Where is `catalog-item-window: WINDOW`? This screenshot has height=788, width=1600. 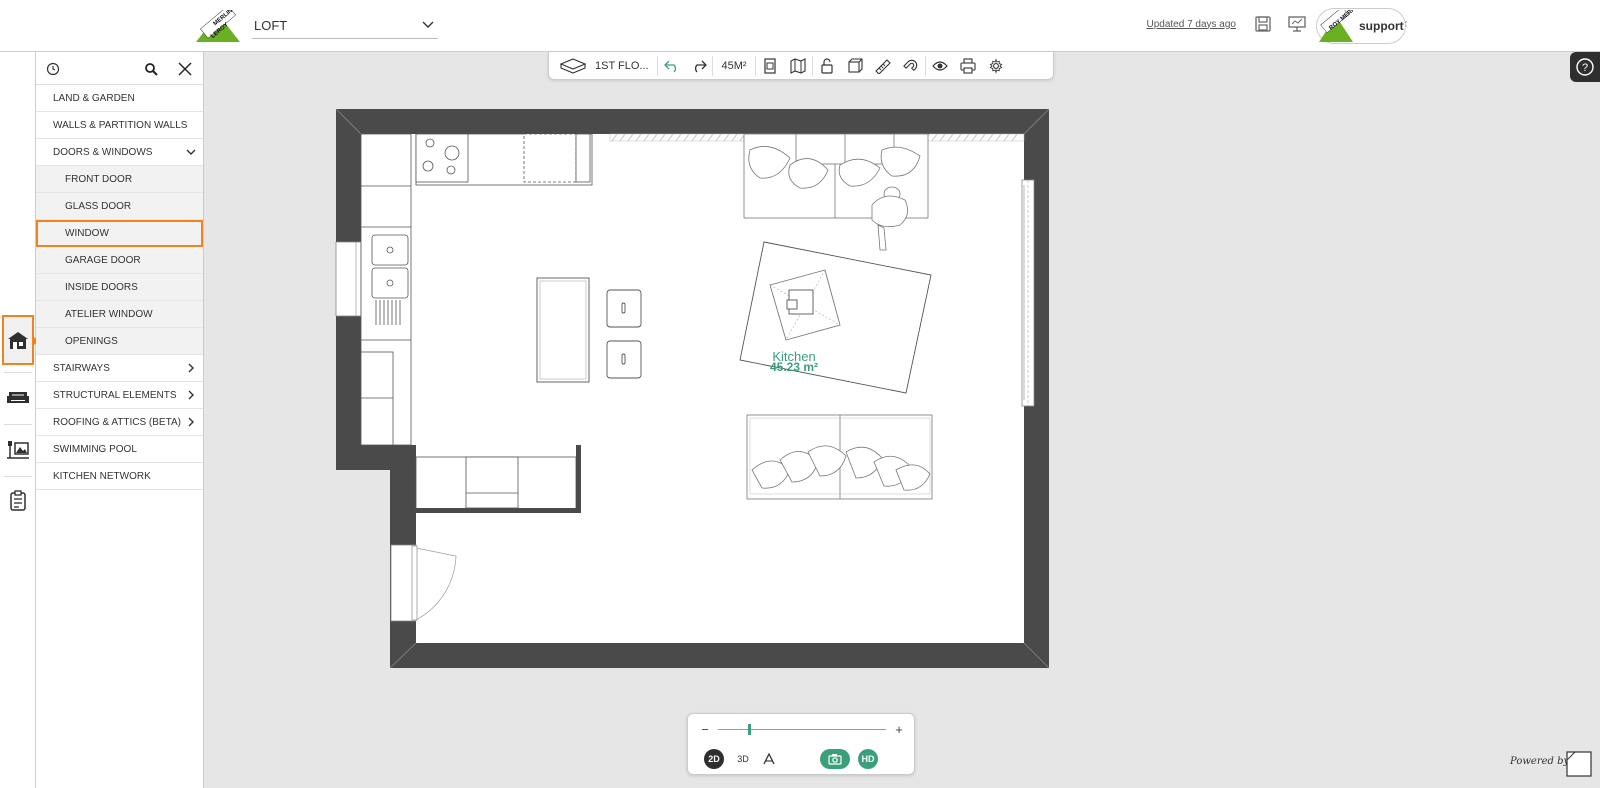 catalog-item-window: WINDOW is located at coordinates (119, 233).